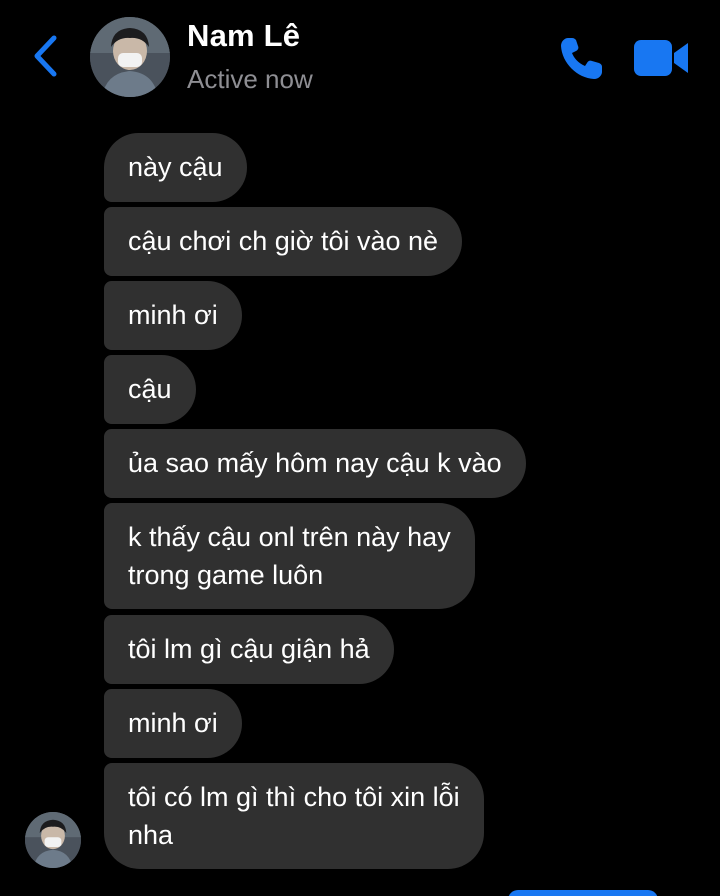  I want to click on message-bubble: tôi lm gì cậu giận hả, so click(249, 649).